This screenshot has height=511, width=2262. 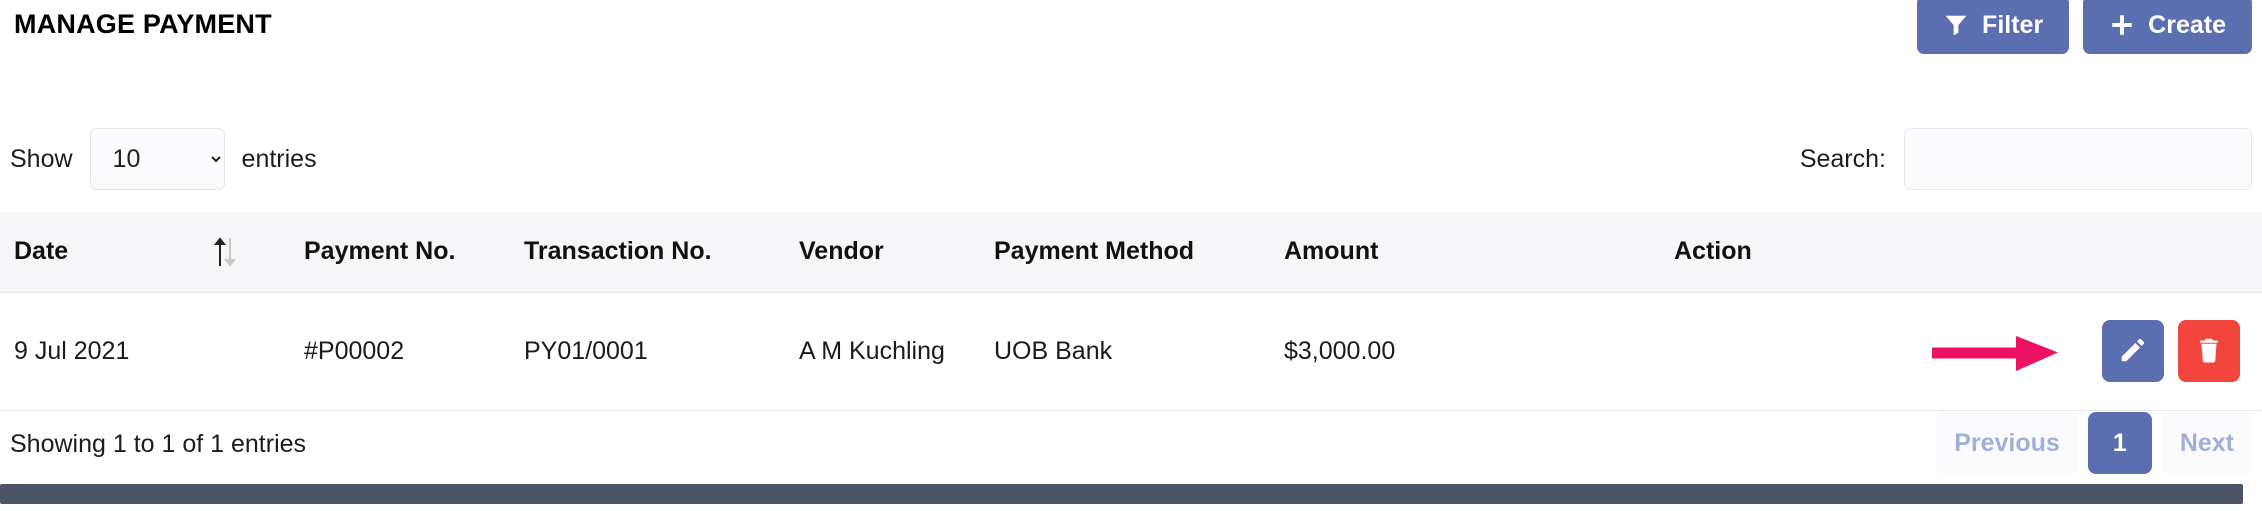 I want to click on showing-entries-info: Showing 1 to 1 of 1 entries, so click(x=158, y=444).